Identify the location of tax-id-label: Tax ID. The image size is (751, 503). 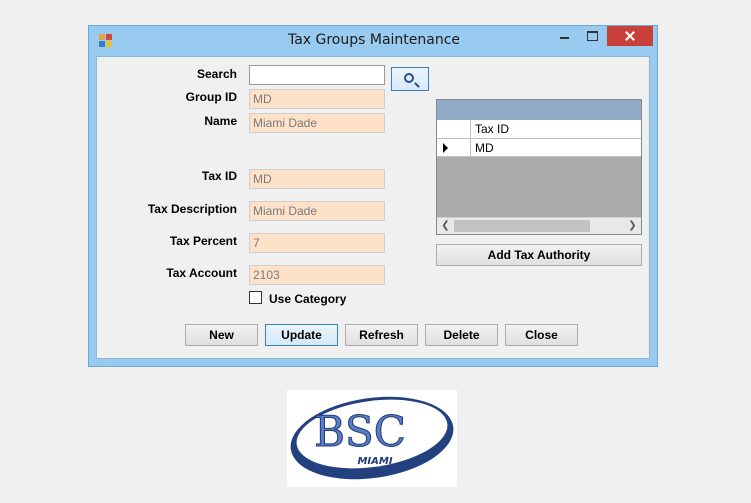
(219, 176).